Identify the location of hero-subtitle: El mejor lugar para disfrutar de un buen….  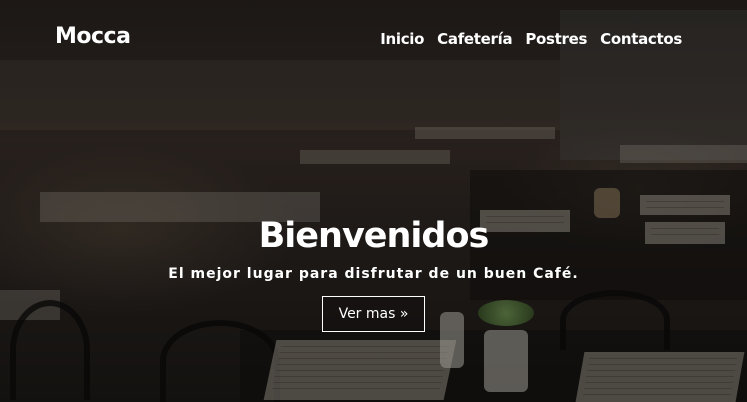
(373, 274).